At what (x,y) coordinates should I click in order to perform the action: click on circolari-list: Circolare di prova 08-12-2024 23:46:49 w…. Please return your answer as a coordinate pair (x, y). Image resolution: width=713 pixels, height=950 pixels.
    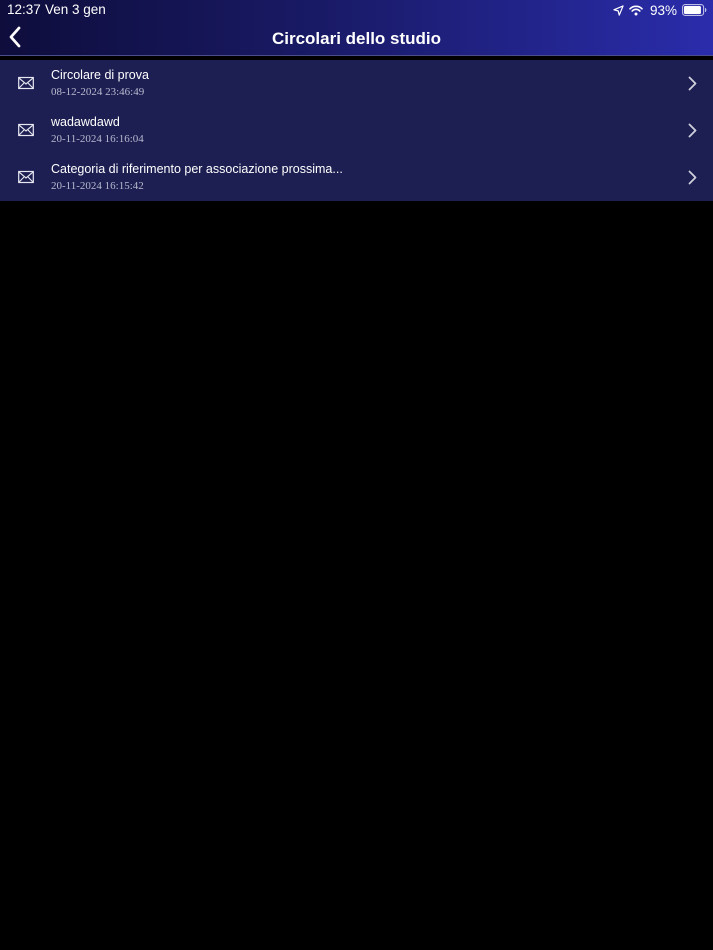
    Looking at the image, I should click on (356, 130).